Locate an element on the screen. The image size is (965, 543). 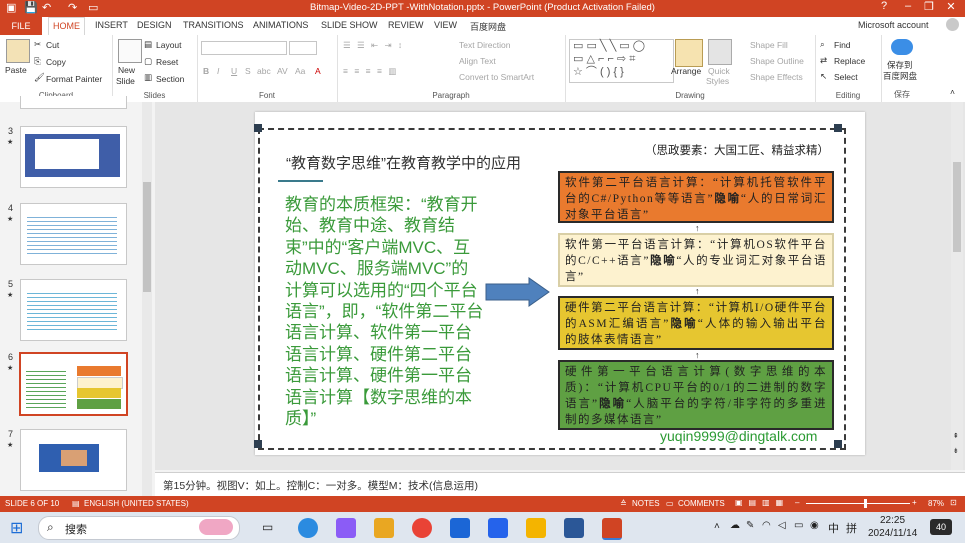
collapse-ribbon-icon: ˄ is located at coordinates (952, 92).